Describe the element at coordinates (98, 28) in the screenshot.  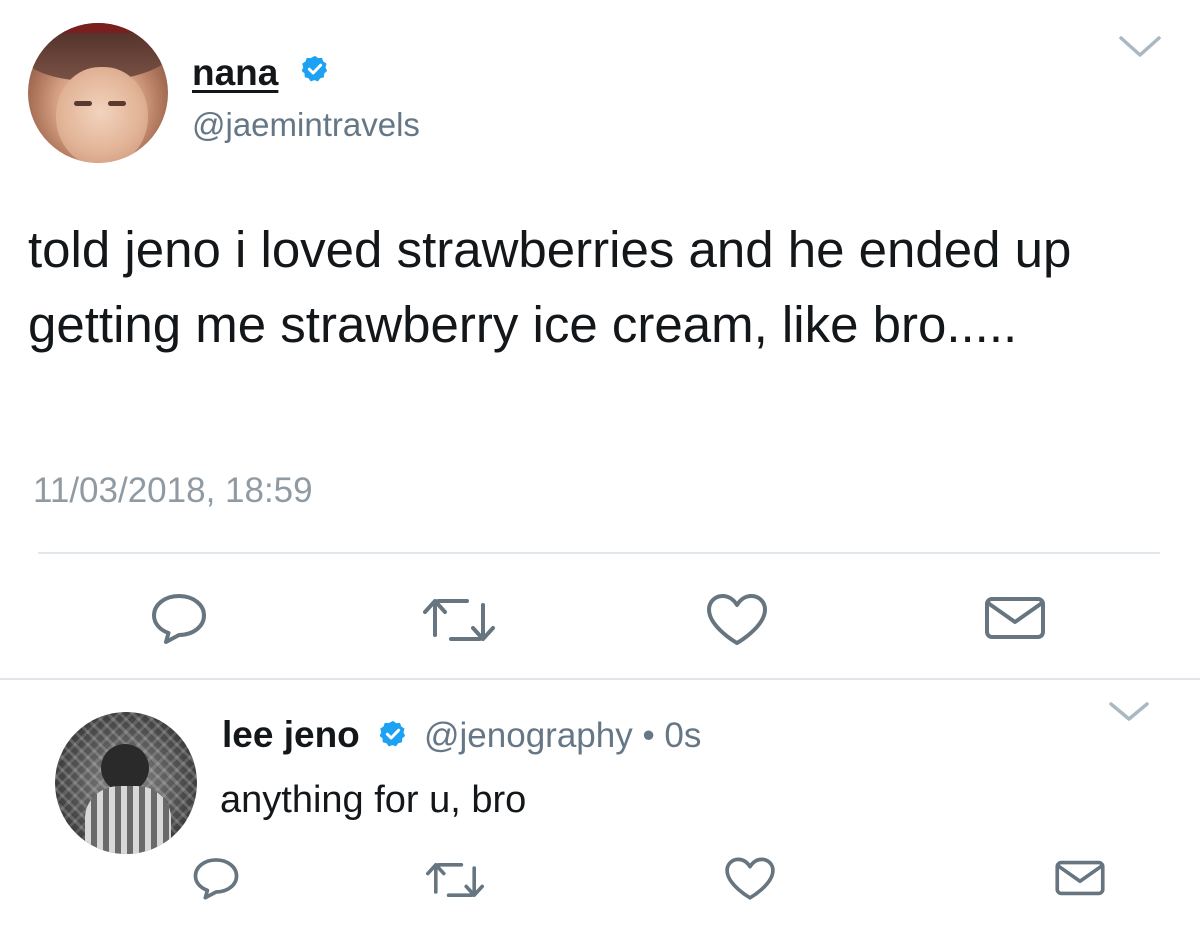
I see `avatar-detail` at that location.